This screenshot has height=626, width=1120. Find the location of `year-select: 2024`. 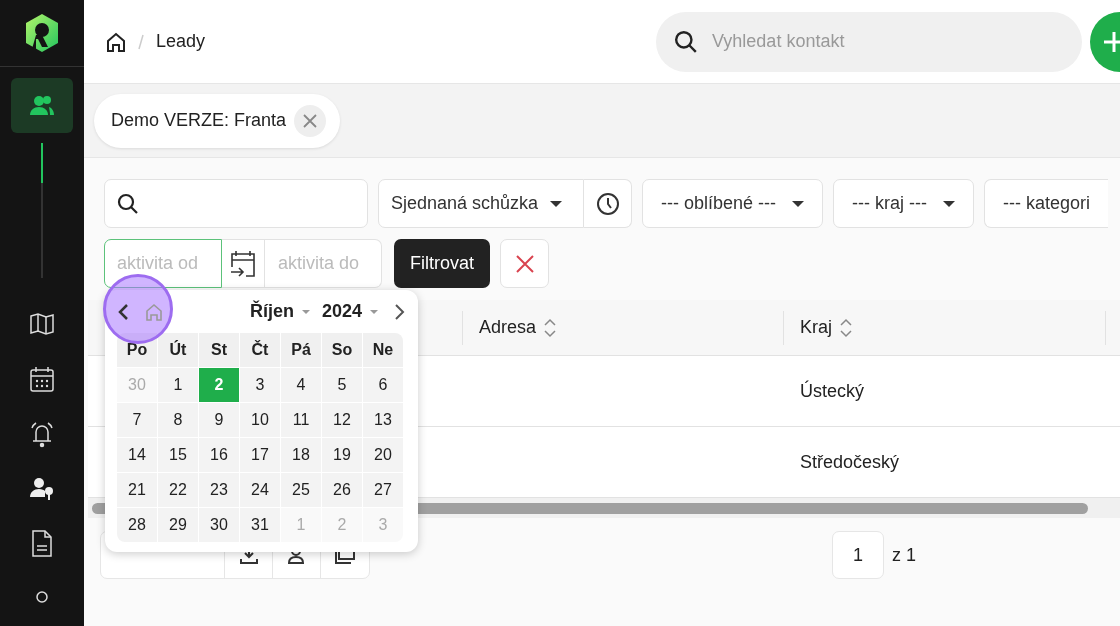

year-select: 2024 is located at coordinates (349, 311).